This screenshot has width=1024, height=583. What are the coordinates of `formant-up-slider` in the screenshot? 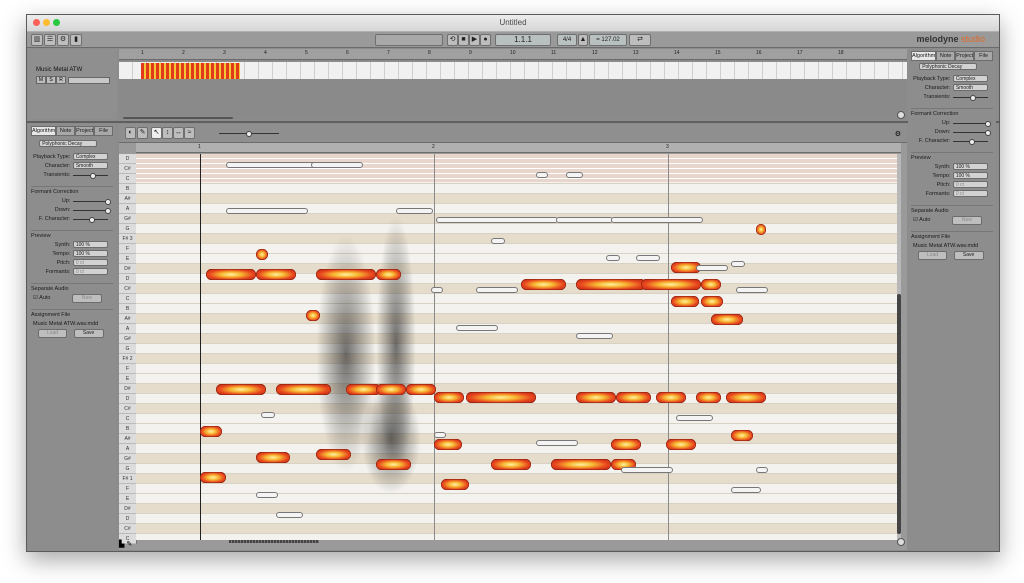 It's located at (971, 124).